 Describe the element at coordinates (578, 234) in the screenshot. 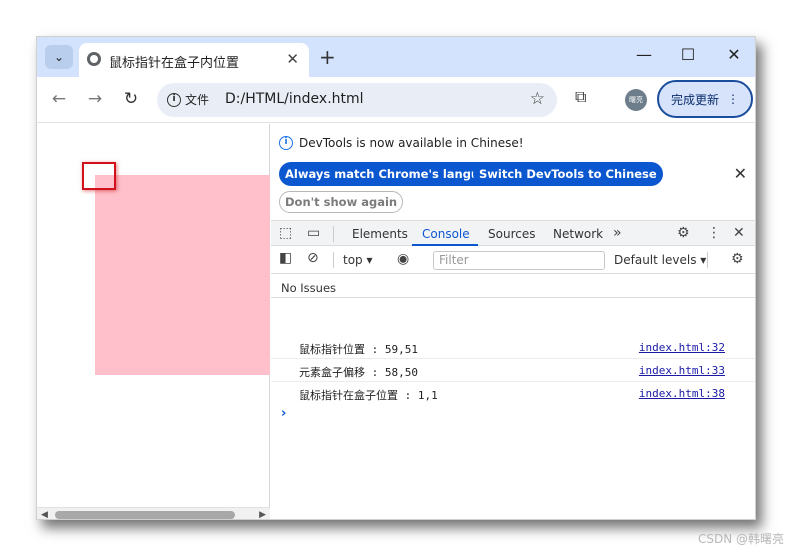

I see `tab-network: Network` at that location.